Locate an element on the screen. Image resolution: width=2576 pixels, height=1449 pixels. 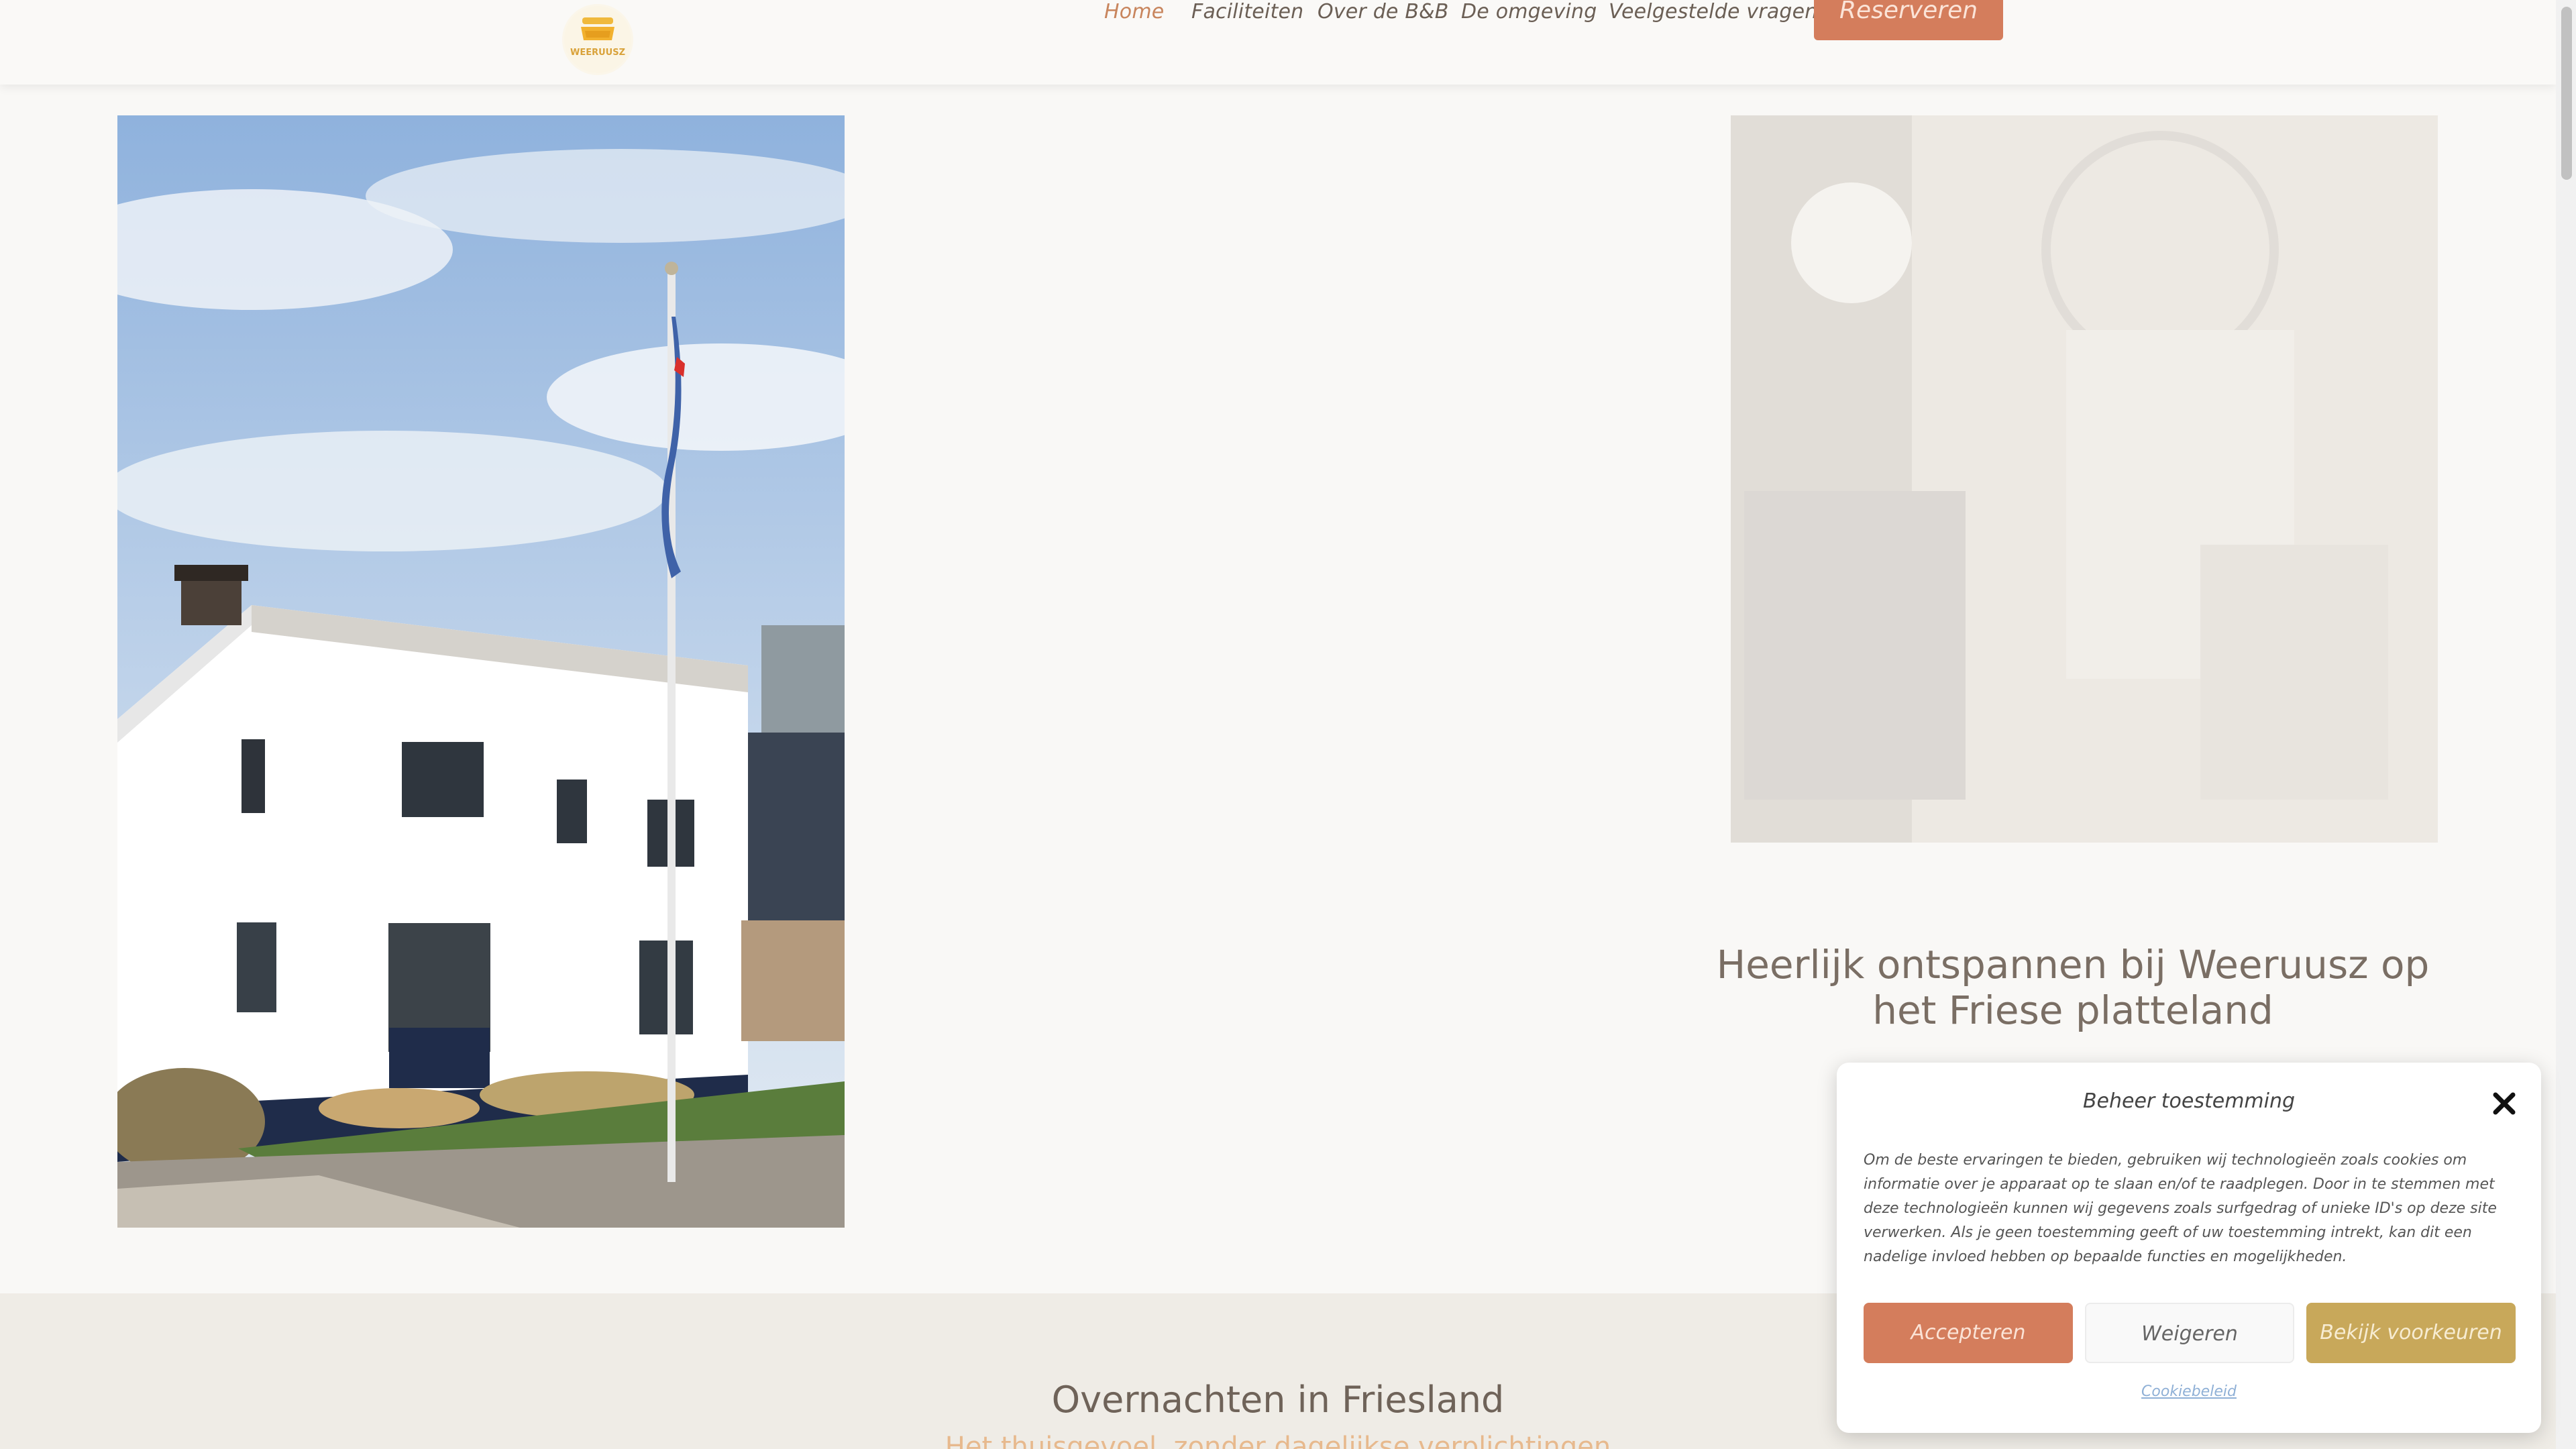
faded-interior-photo is located at coordinates (2084, 479).